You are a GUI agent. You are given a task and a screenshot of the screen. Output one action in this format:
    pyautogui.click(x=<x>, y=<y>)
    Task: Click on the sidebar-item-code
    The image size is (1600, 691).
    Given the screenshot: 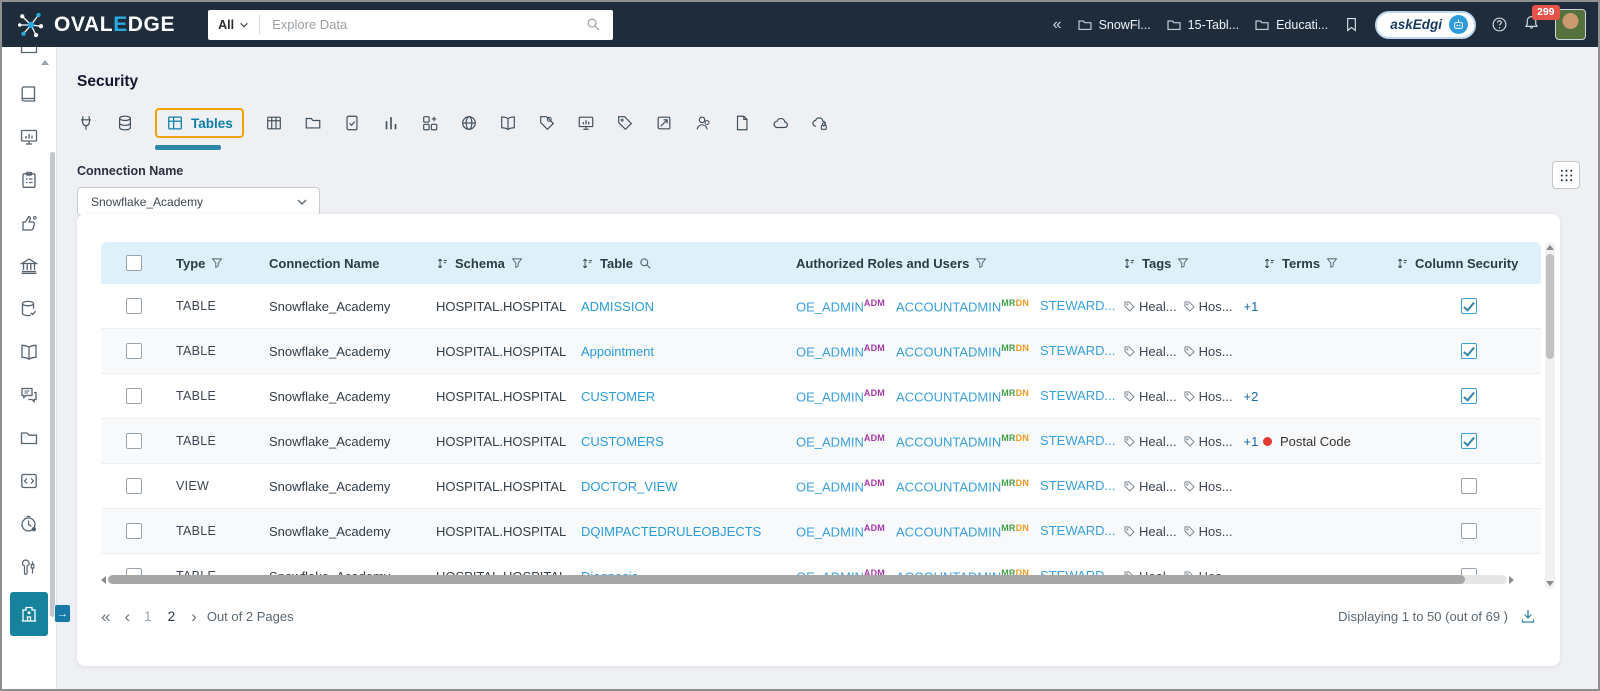 What is the action you would take?
    pyautogui.click(x=29, y=480)
    